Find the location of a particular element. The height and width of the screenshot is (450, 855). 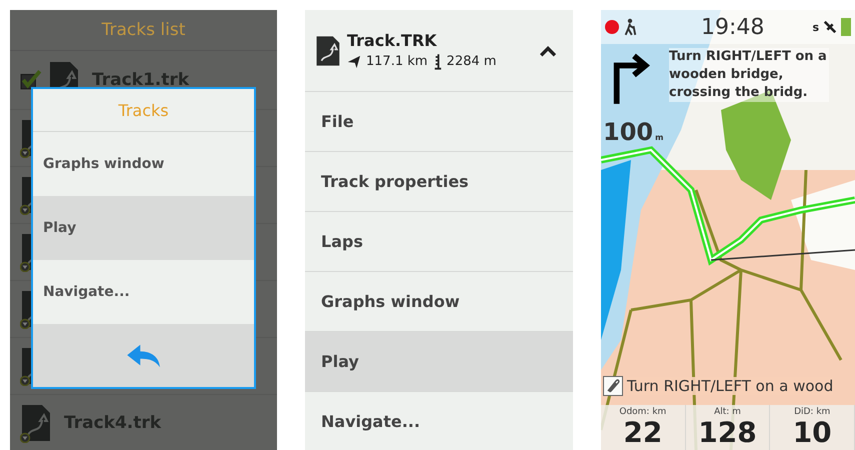

menu-item: File is located at coordinates (439, 122).